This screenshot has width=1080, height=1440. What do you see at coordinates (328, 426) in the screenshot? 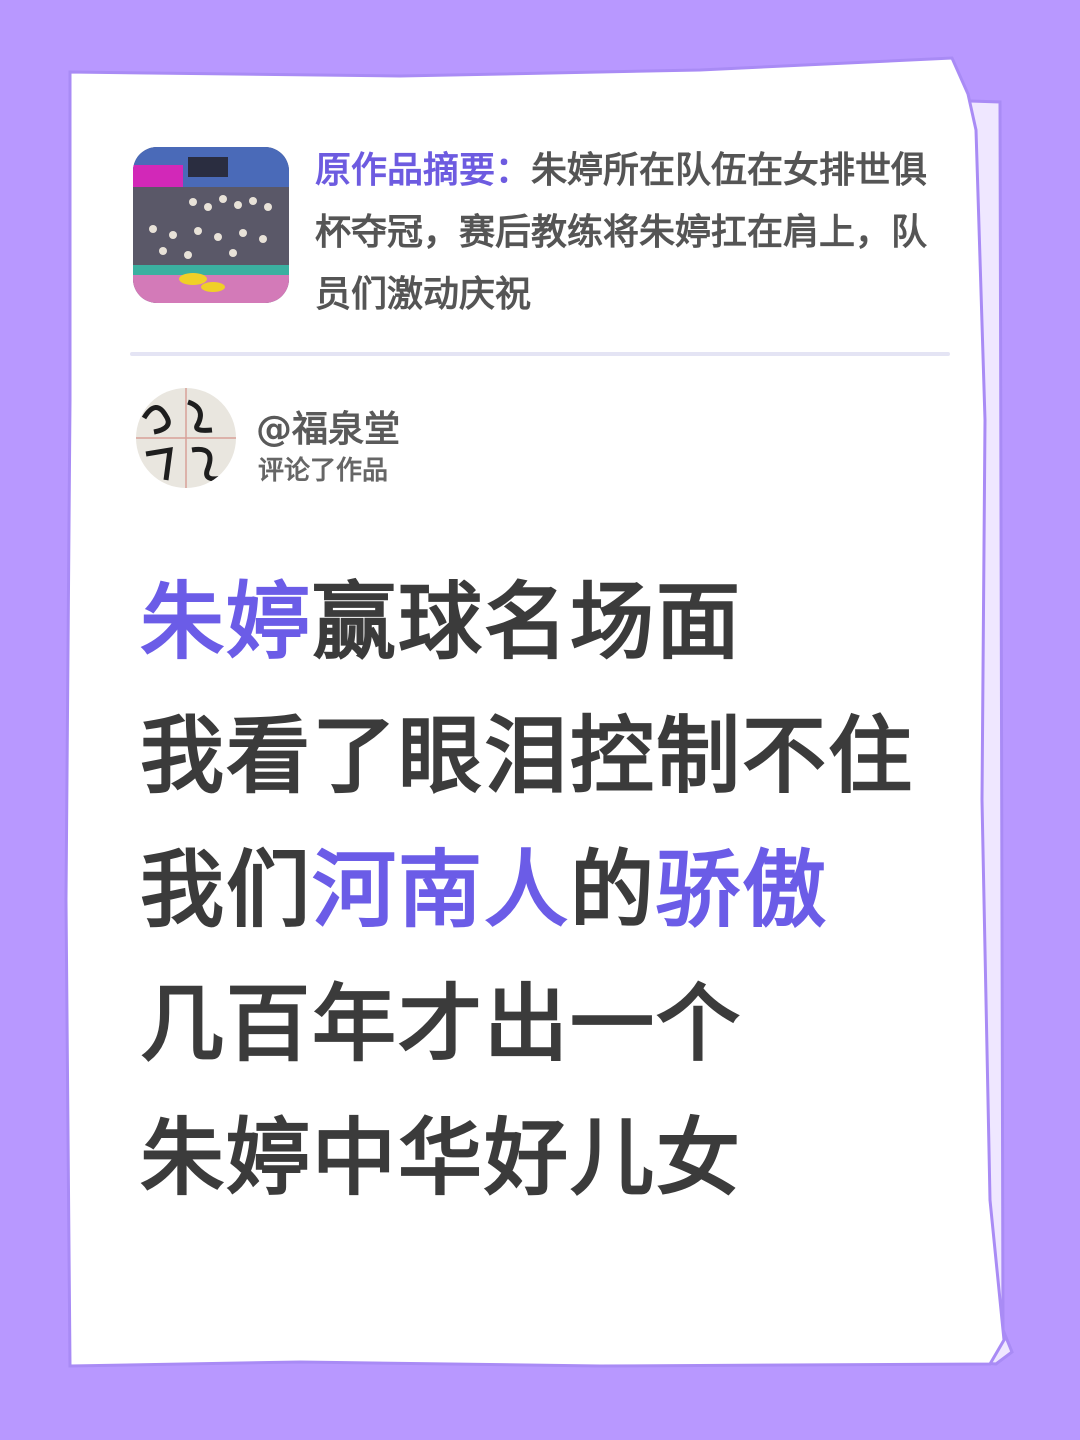
I see `commenter-name: @福泉堂` at bounding box center [328, 426].